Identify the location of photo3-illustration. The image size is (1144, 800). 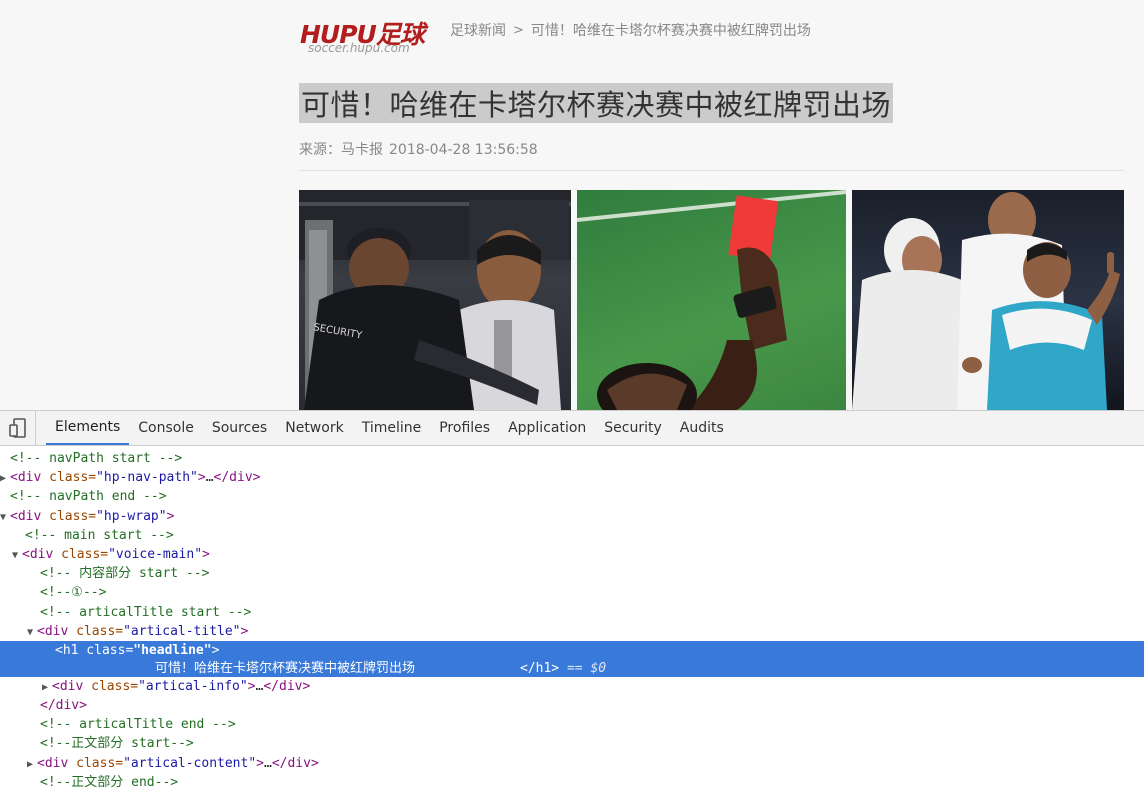
(986, 301).